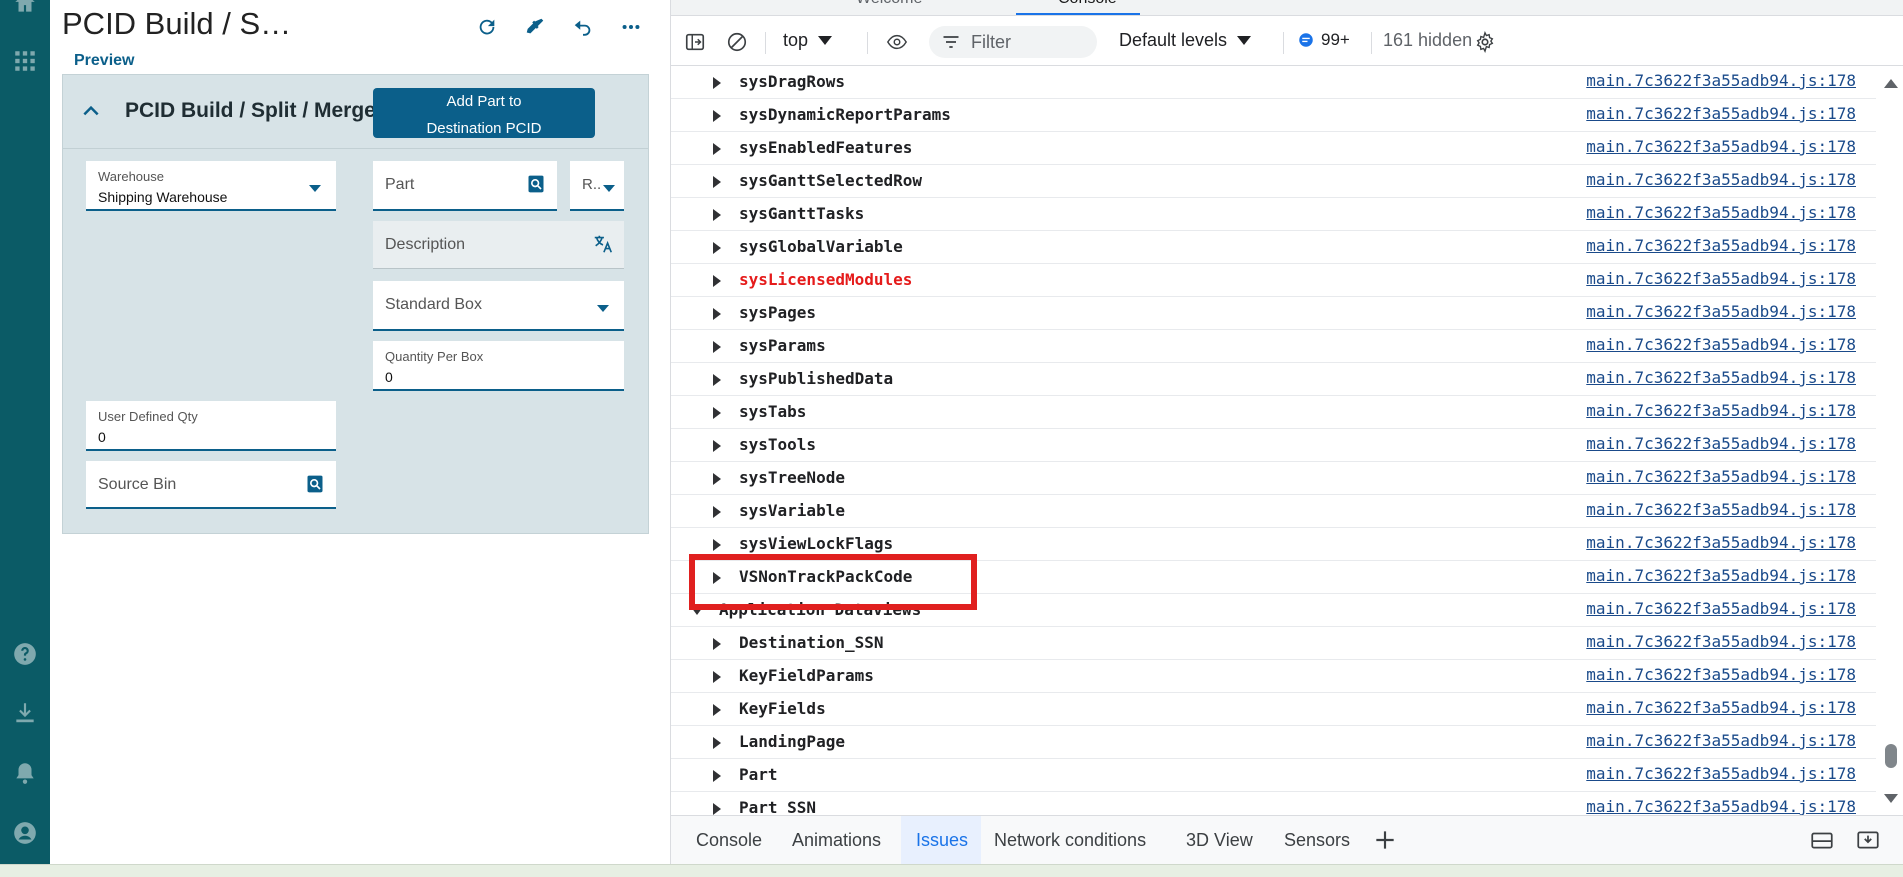  I want to click on download-icon, so click(25, 713).